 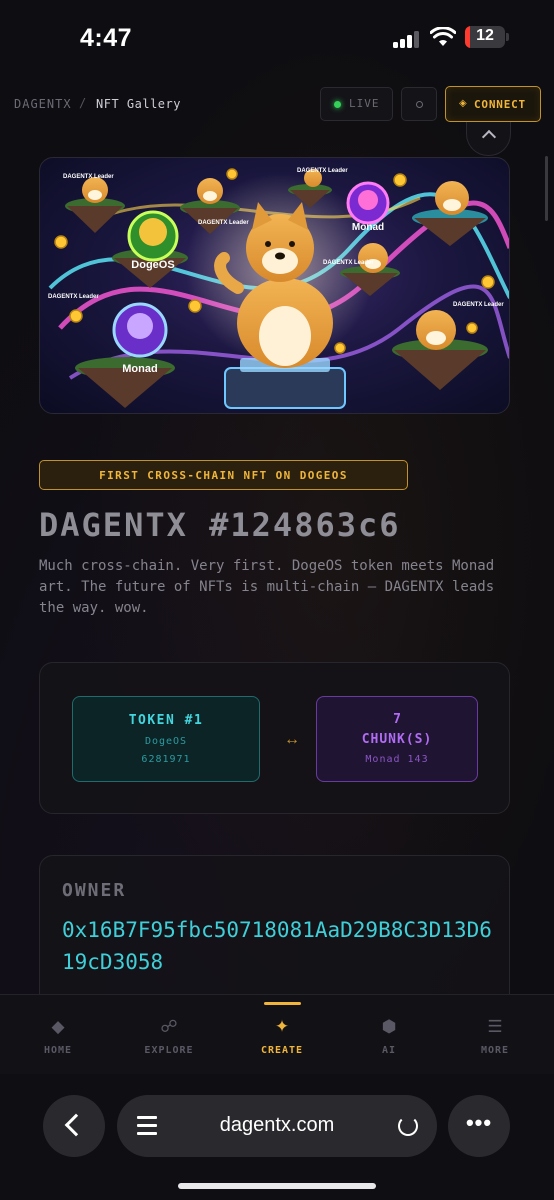 I want to click on scrollbar-thumb, so click(x=546, y=188).